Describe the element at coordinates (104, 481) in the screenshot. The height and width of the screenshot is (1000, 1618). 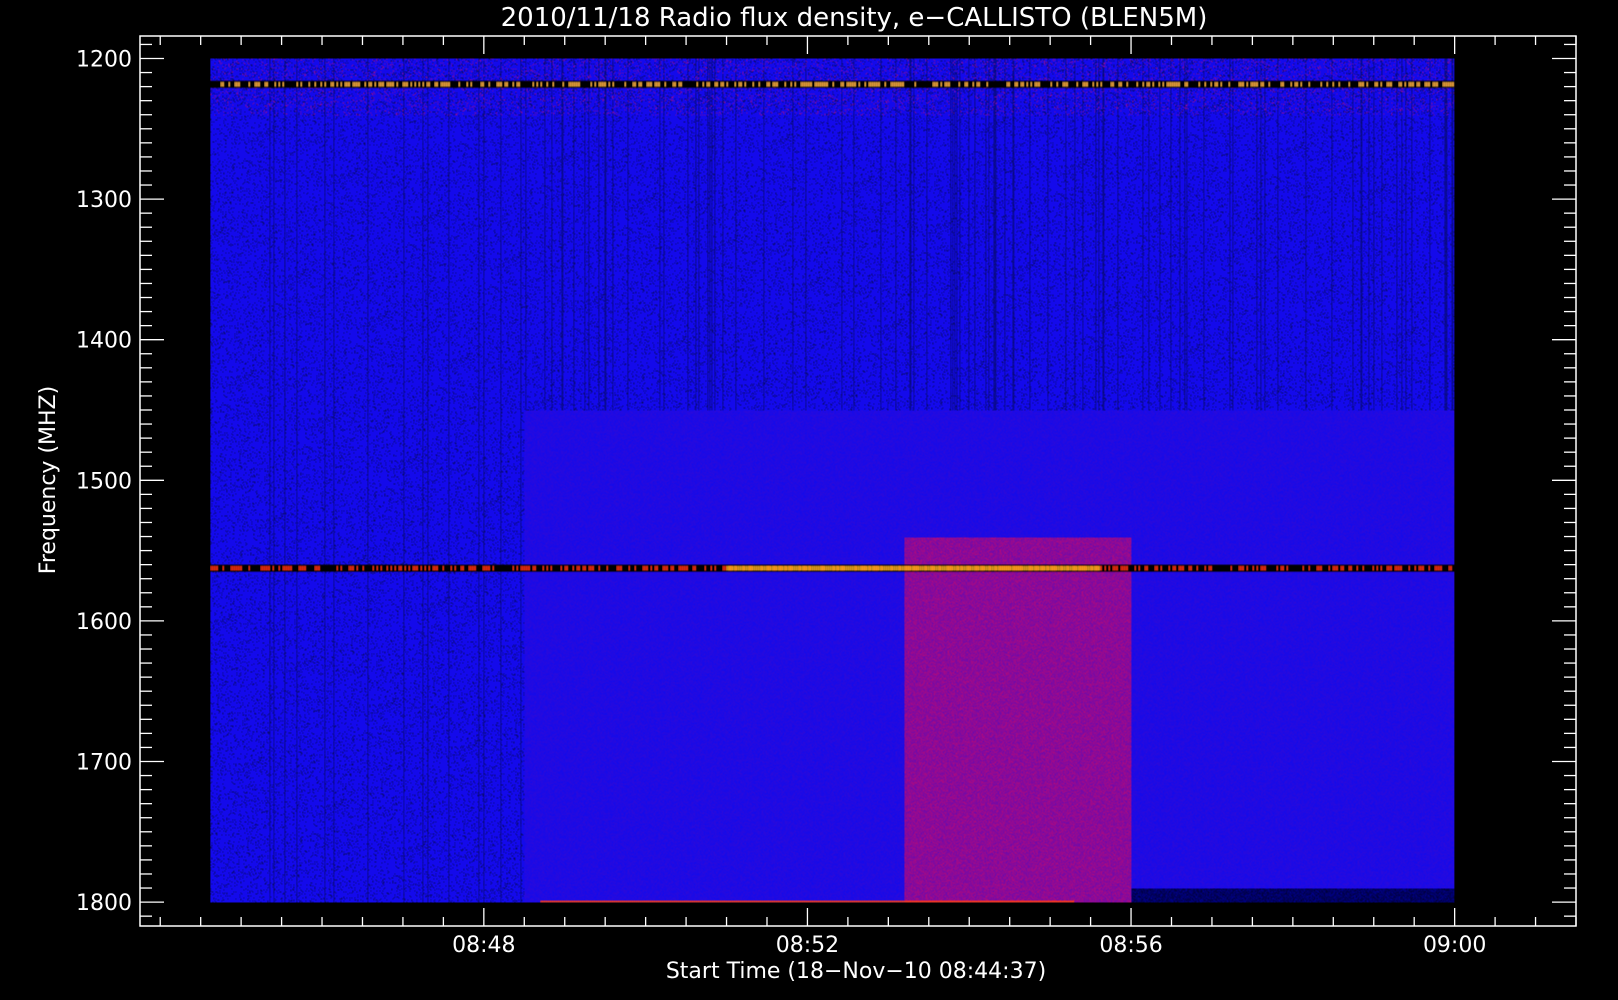
I see `y-tick-label: 1500` at that location.